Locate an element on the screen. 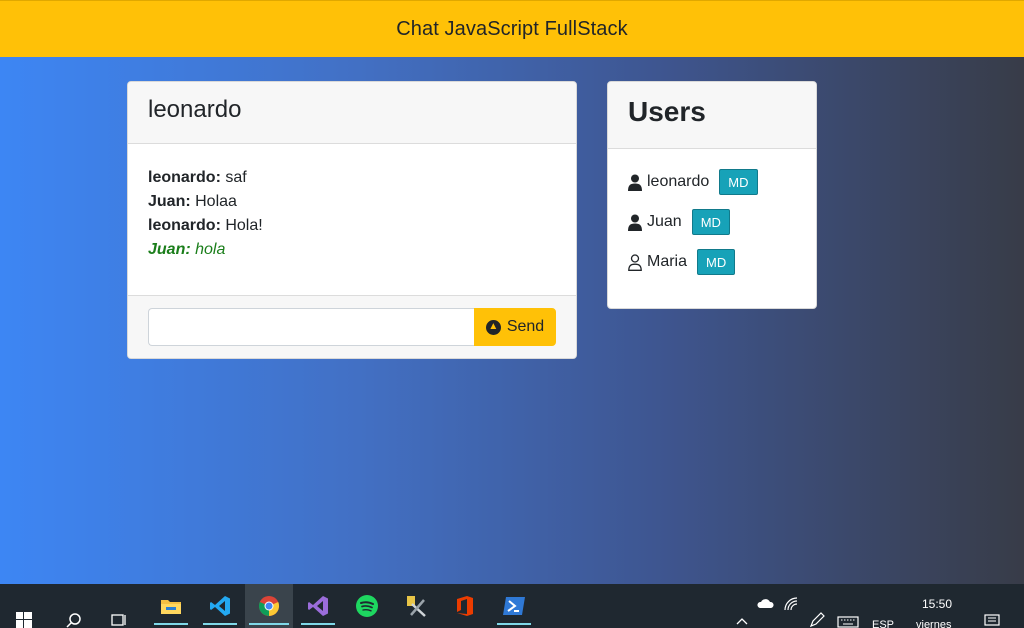 The image size is (1024, 628). message-text: hola is located at coordinates (210, 249).